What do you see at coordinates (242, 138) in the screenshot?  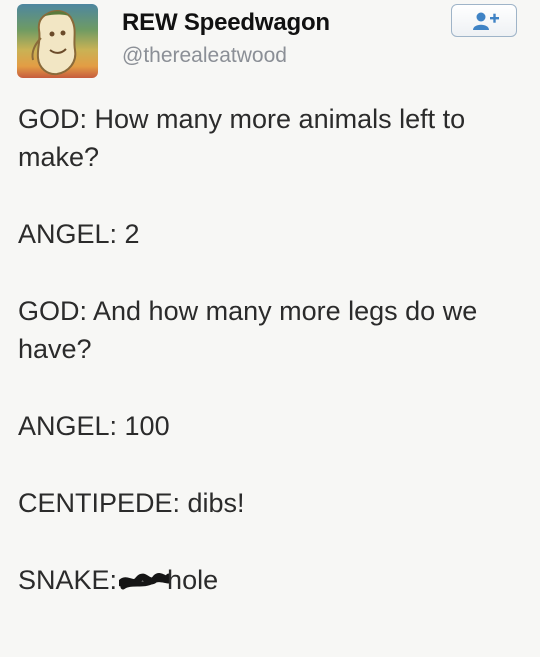 I see `tweet-line-god-1: GOD: How many more animals left to make?` at bounding box center [242, 138].